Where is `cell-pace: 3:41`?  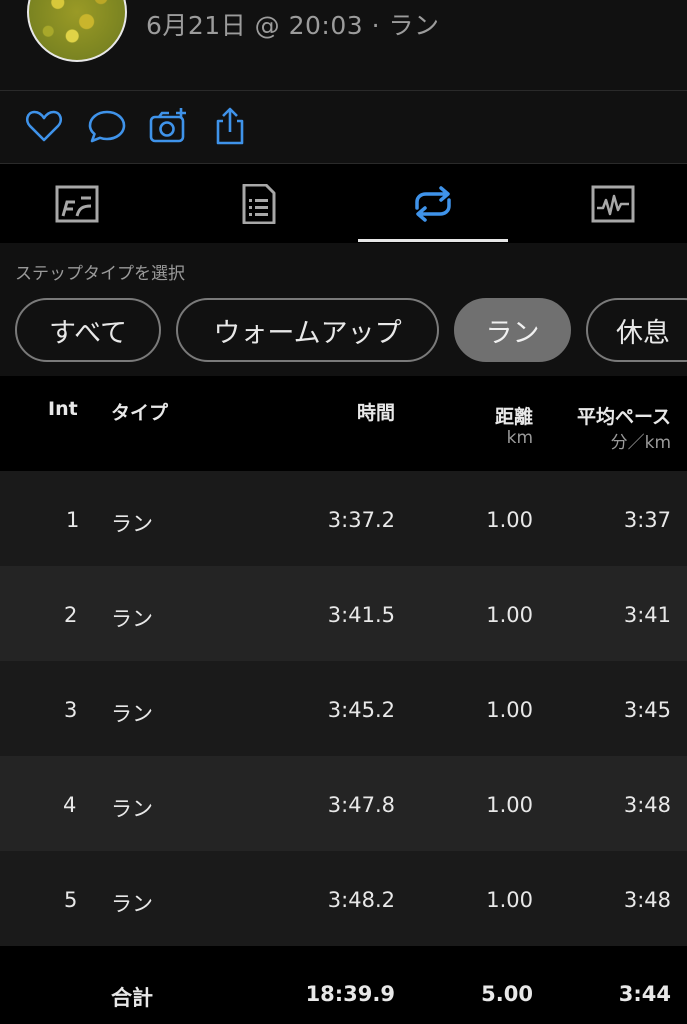 cell-pace: 3:41 is located at coordinates (647, 615).